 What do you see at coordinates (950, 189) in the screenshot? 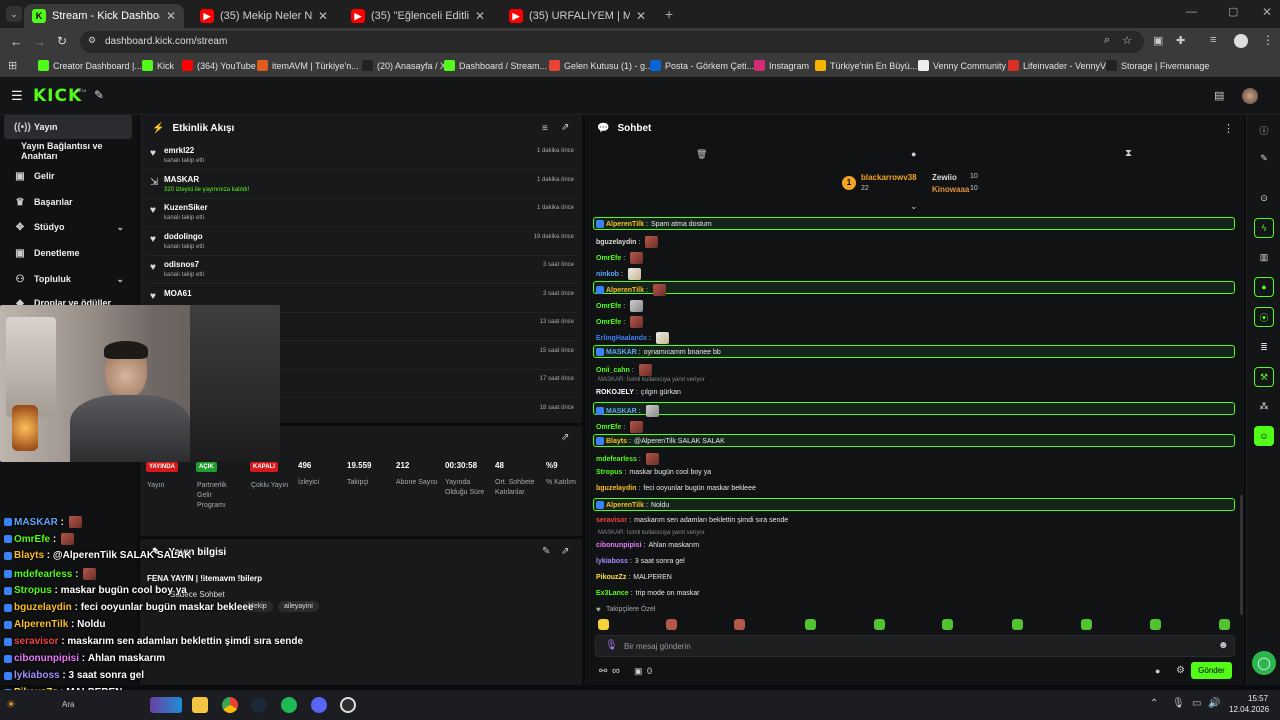
I see `leaderboard-name: Kinowaaa` at bounding box center [950, 189].